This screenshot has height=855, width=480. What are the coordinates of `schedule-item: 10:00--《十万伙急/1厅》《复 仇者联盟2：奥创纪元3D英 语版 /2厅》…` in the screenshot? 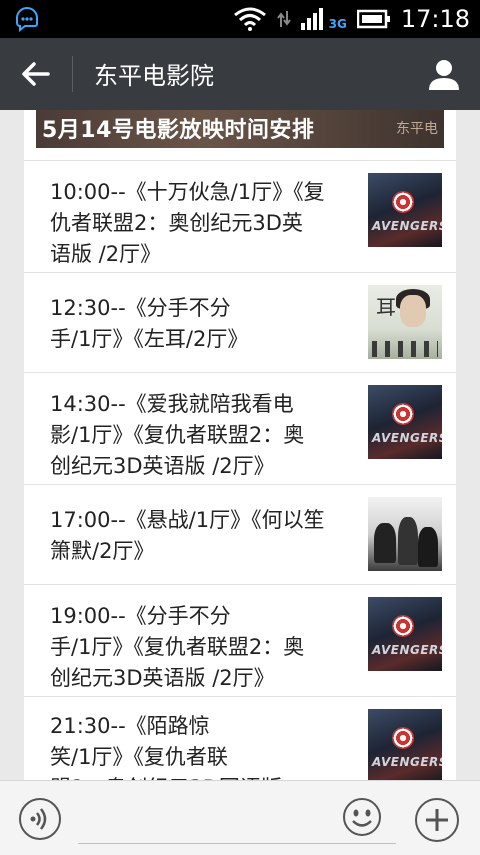 It's located at (240, 216).